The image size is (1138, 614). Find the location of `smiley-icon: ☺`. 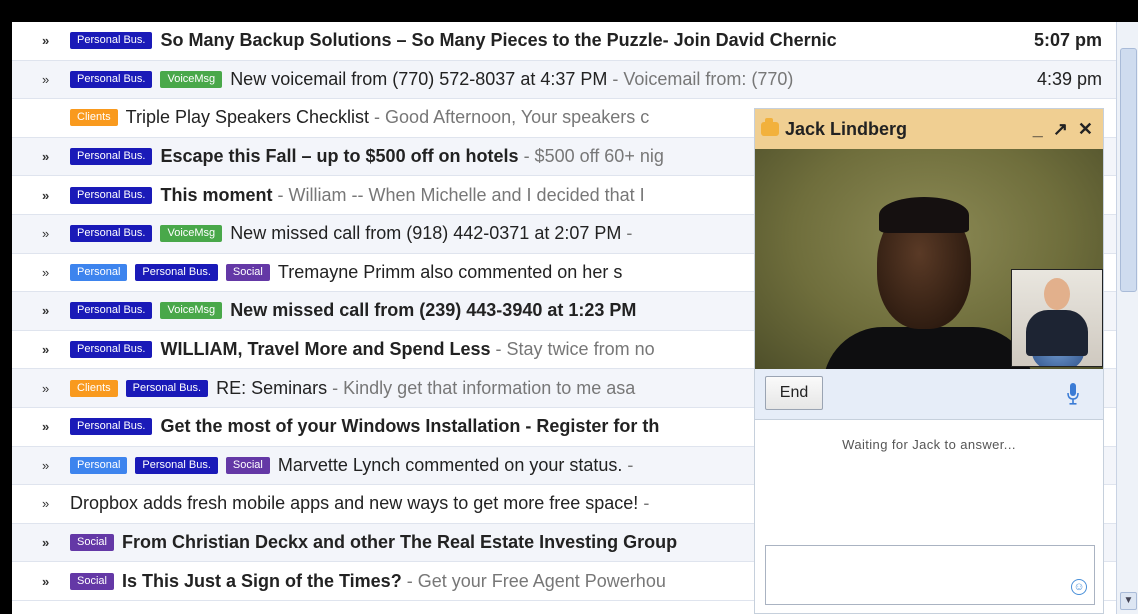

smiley-icon: ☺ is located at coordinates (1079, 587).